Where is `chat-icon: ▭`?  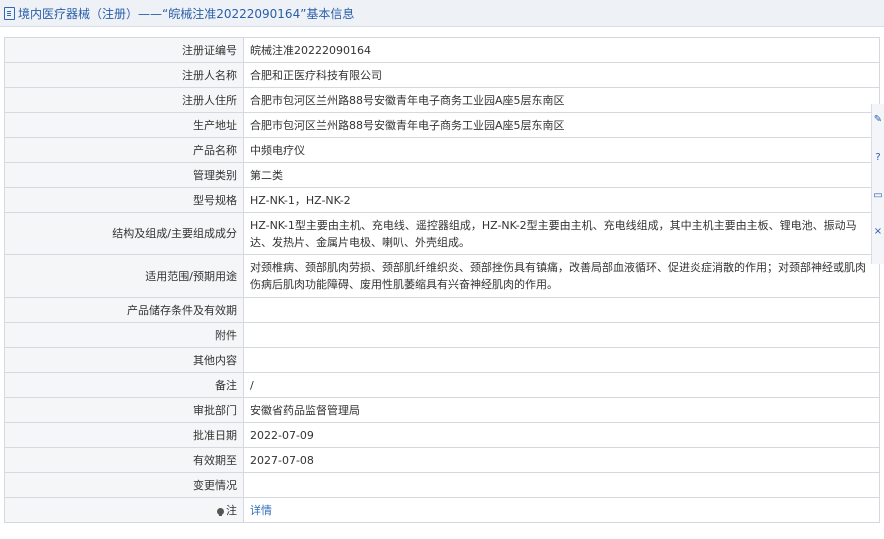
chat-icon: ▭ is located at coordinates (878, 196).